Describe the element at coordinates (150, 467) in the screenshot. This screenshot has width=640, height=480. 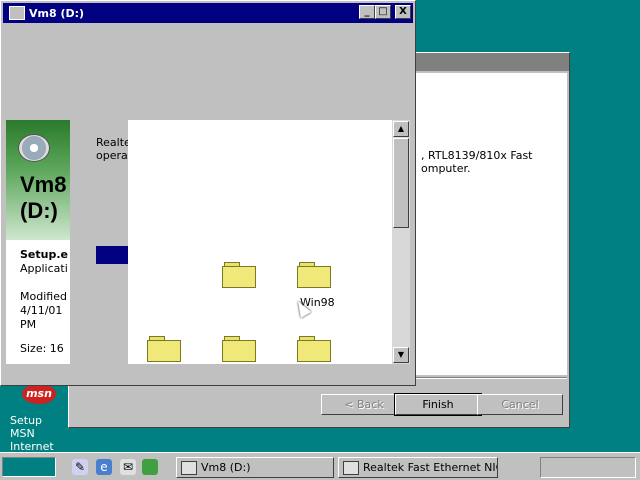
I see `channels-icon` at that location.